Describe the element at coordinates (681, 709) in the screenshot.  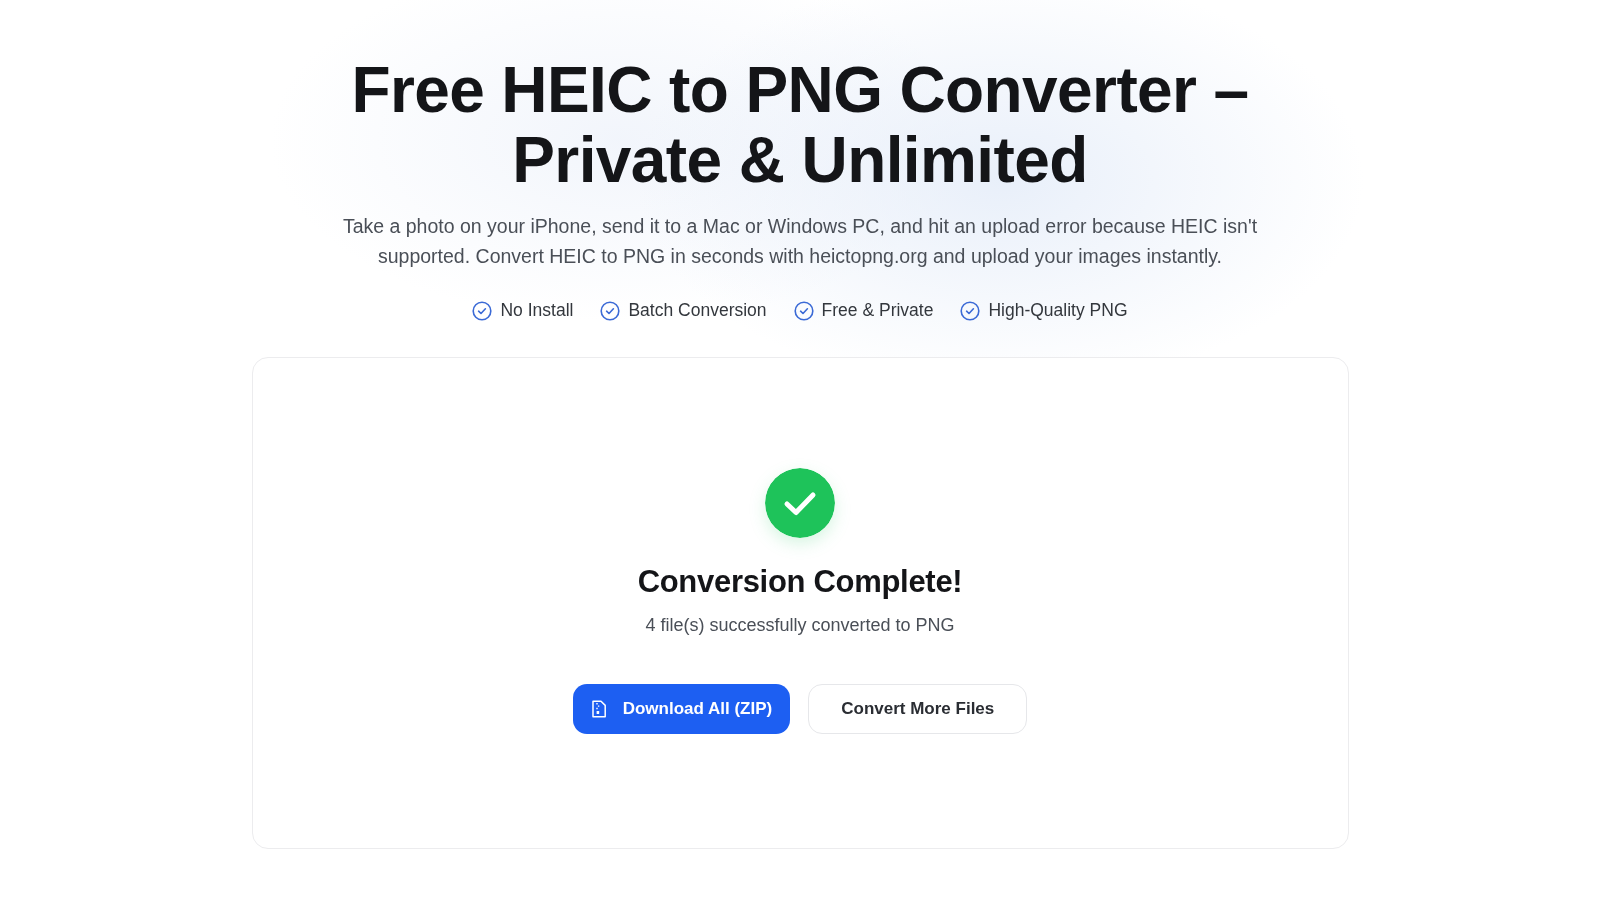
I see `download-button: Download All (ZIP)` at that location.